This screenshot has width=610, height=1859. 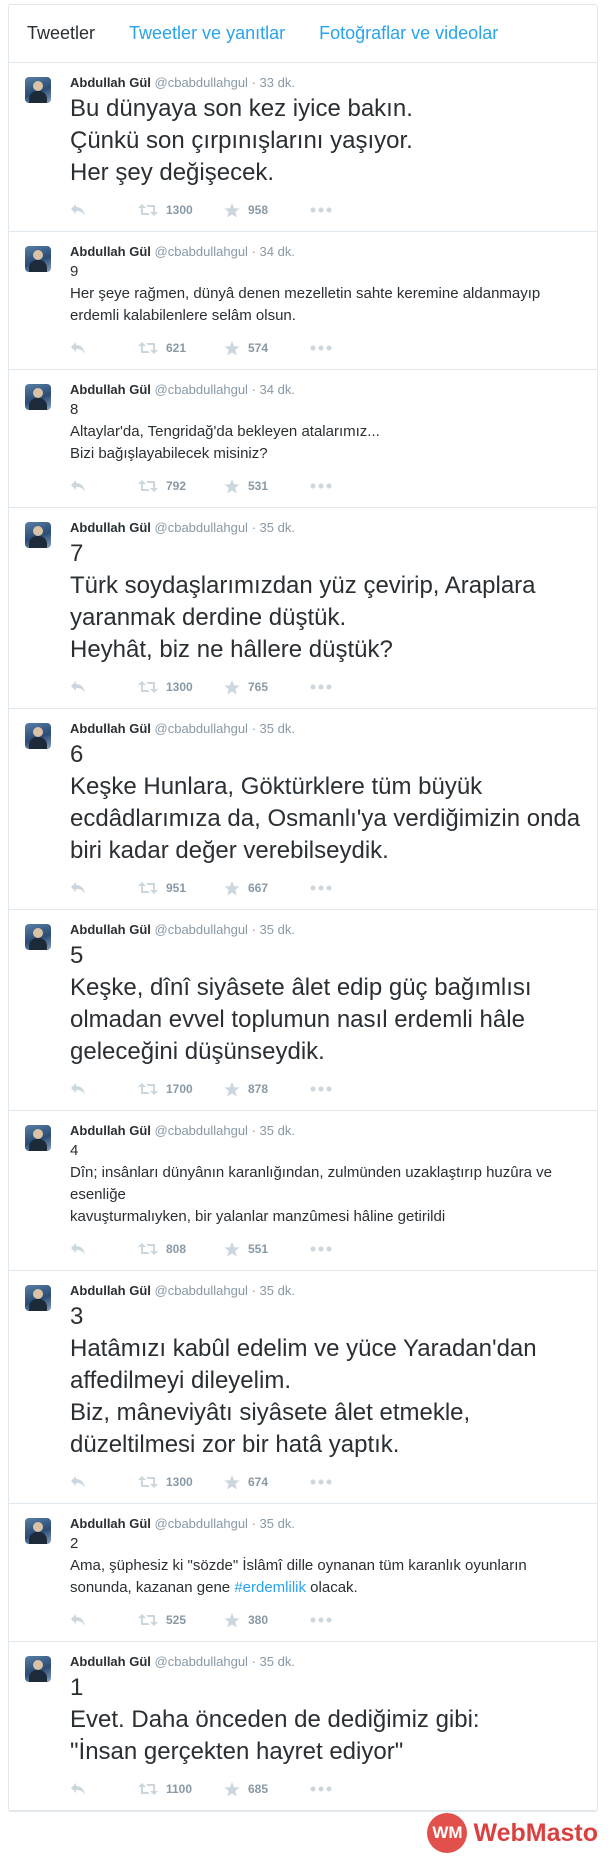 What do you see at coordinates (267, 888) in the screenshot?
I see `favorite-button: 667` at bounding box center [267, 888].